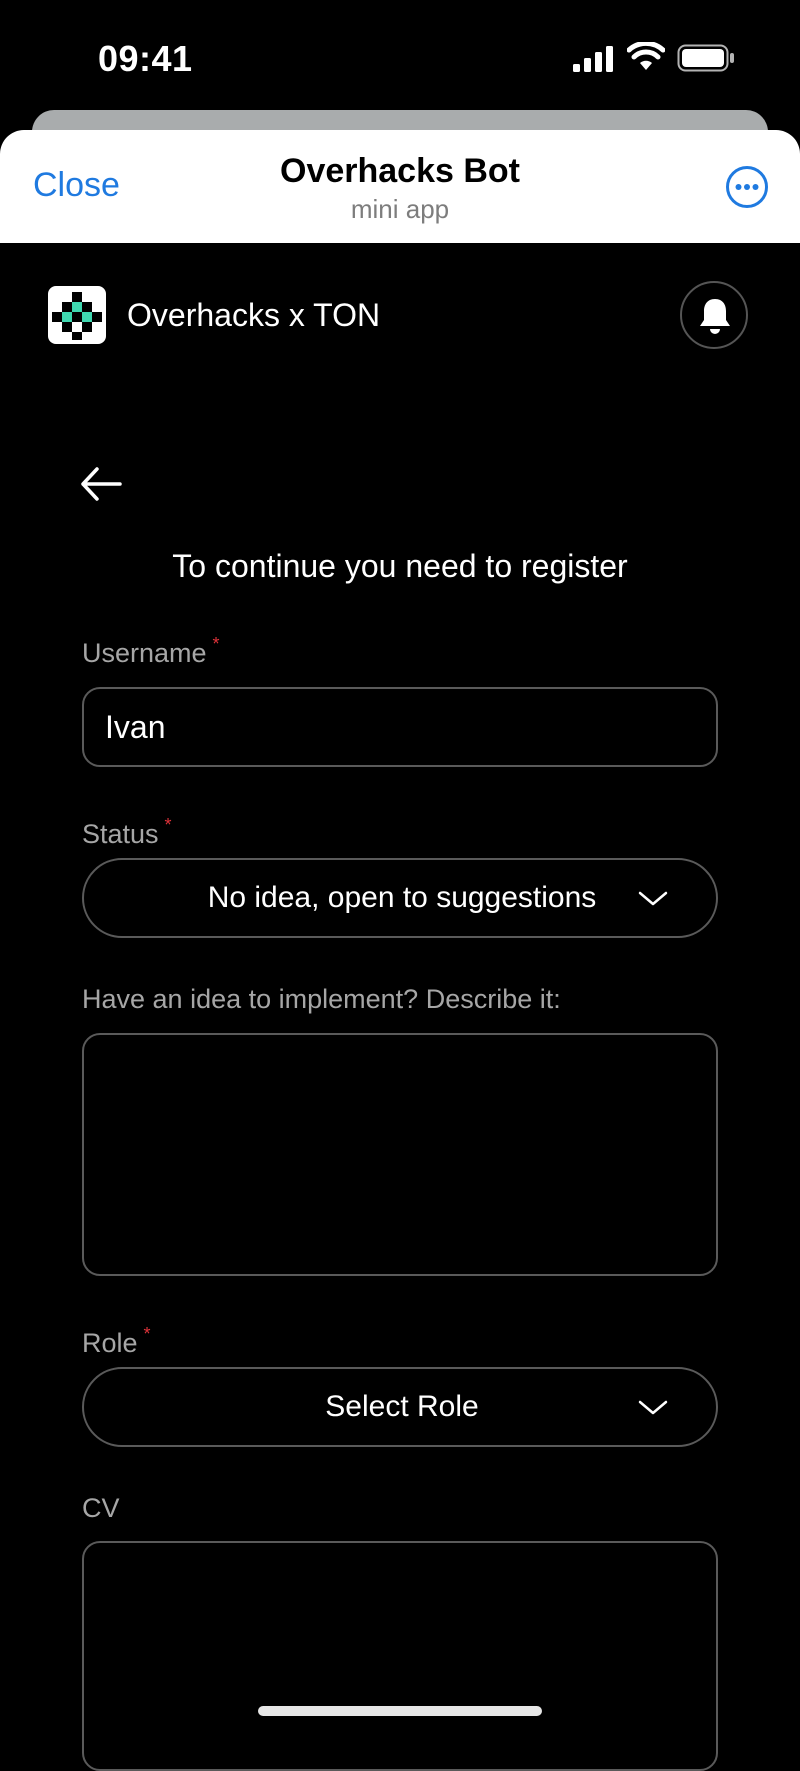 The height and width of the screenshot is (1771, 800). I want to click on wifi-icon, so click(646, 56).